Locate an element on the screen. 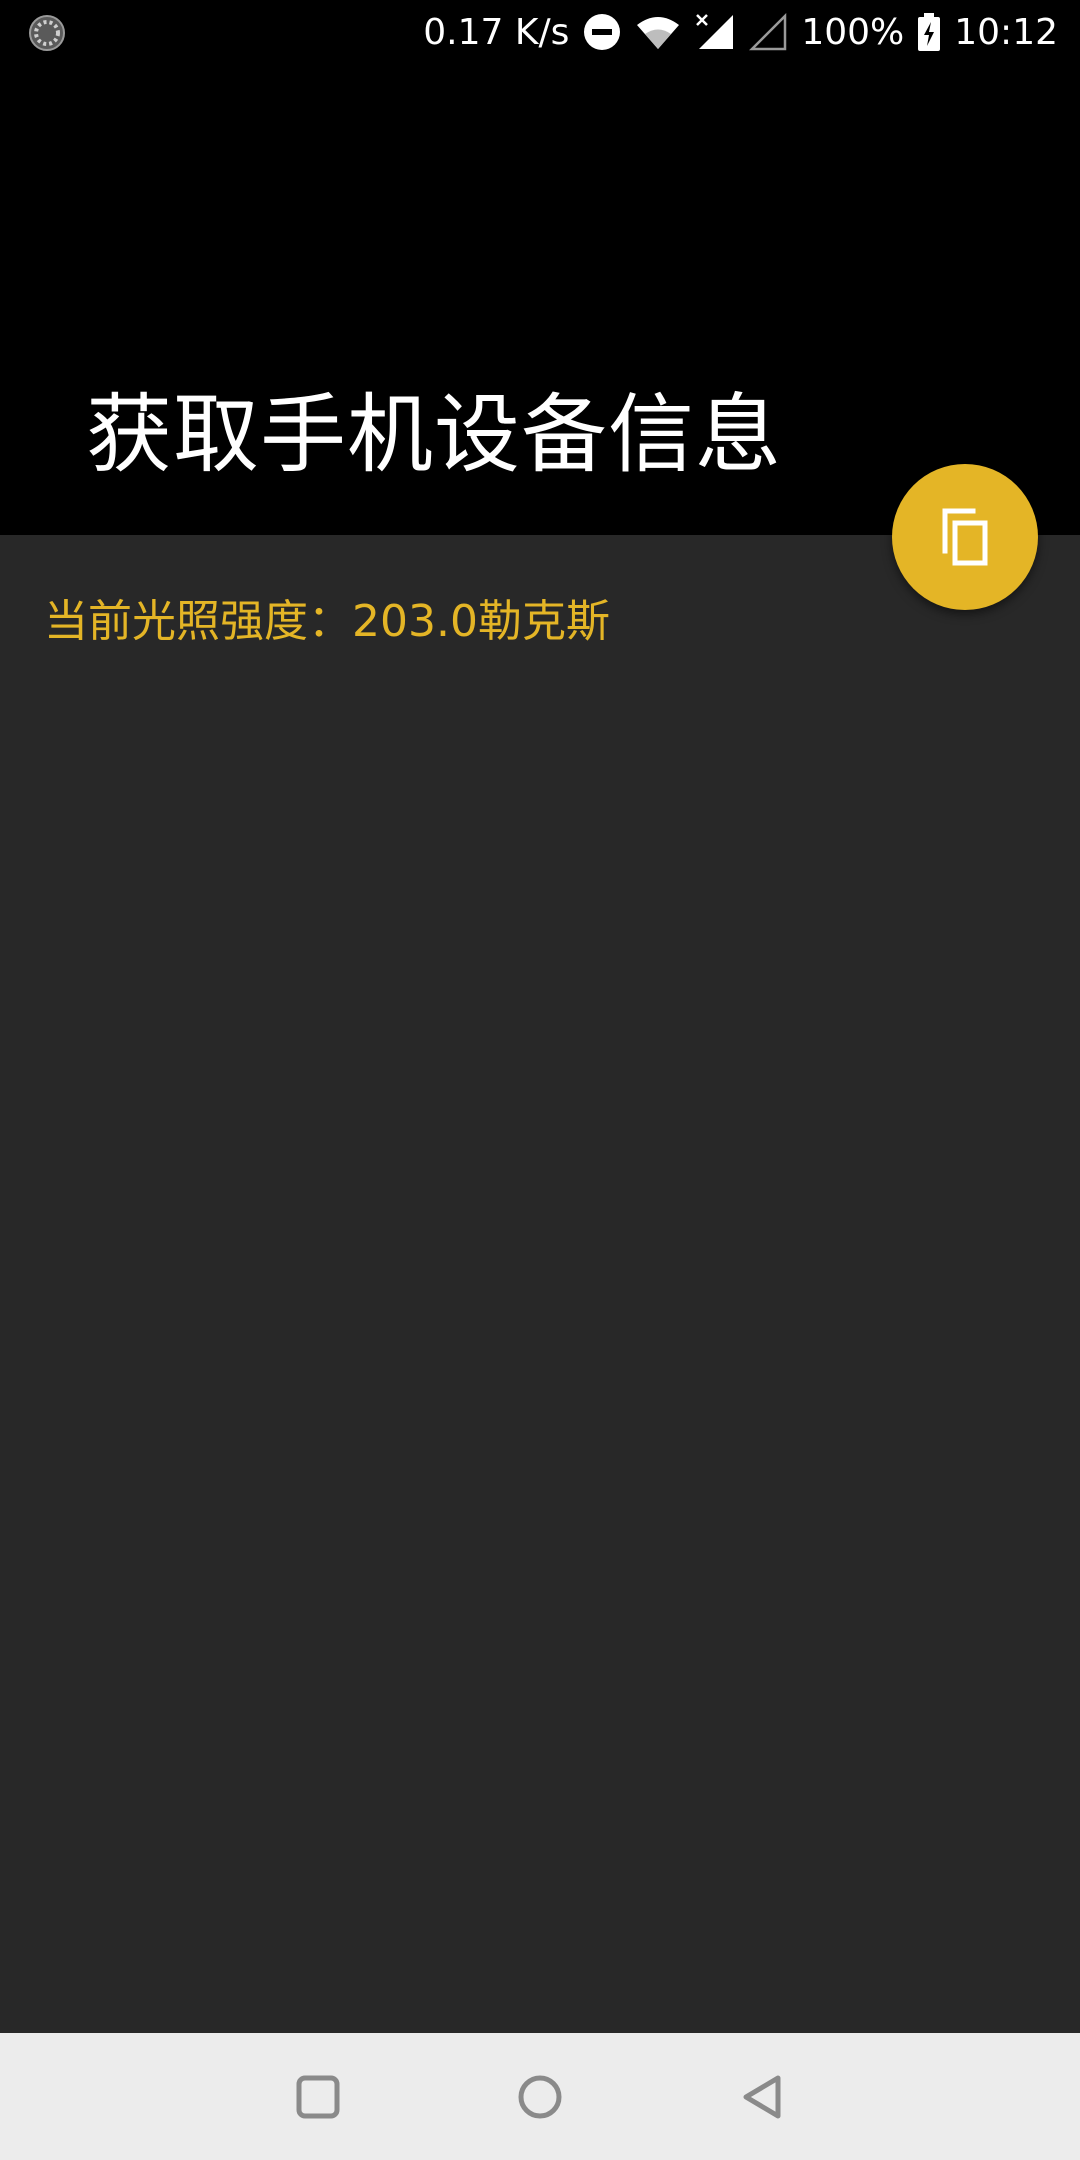  home-circle-icon is located at coordinates (540, 2096).